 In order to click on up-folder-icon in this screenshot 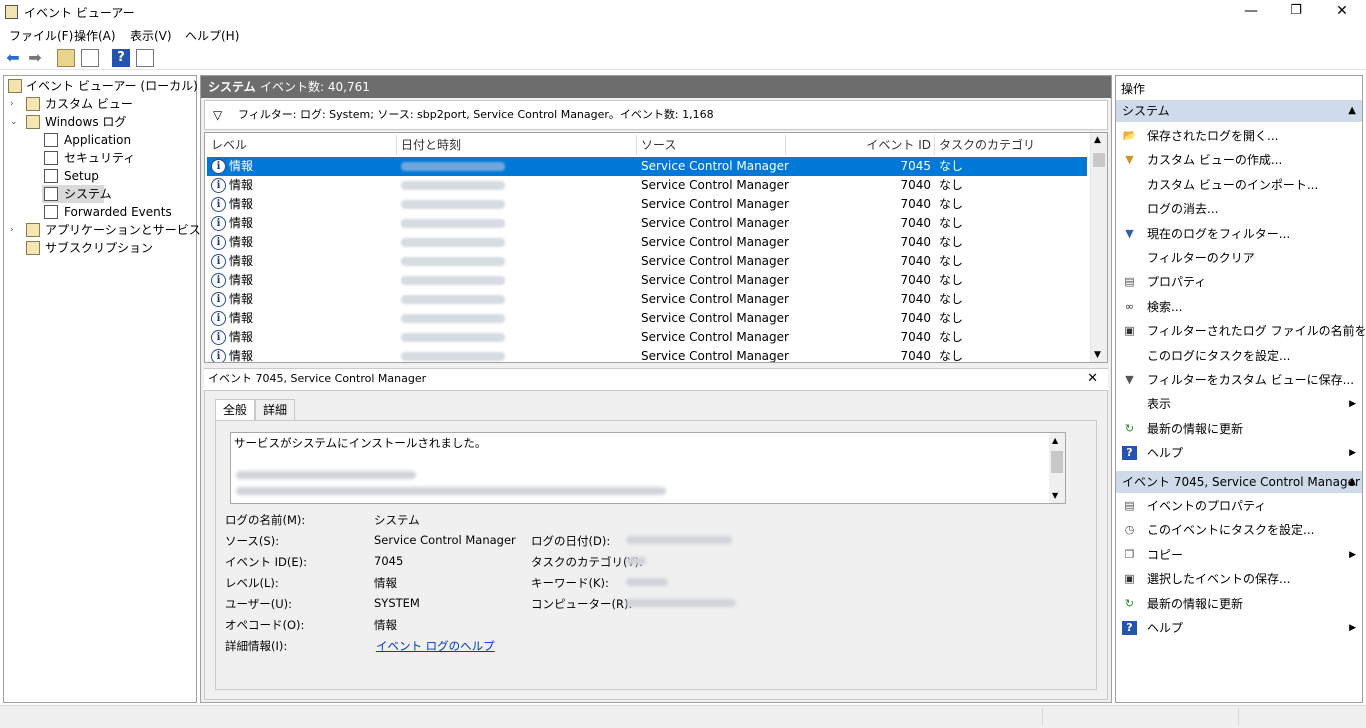, I will do `click(66, 58)`.